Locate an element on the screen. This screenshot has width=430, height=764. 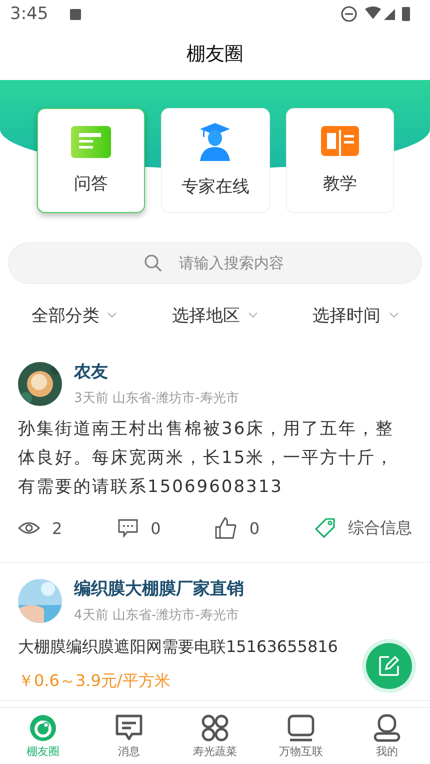
thumbs-up-icon is located at coordinates (226, 528).